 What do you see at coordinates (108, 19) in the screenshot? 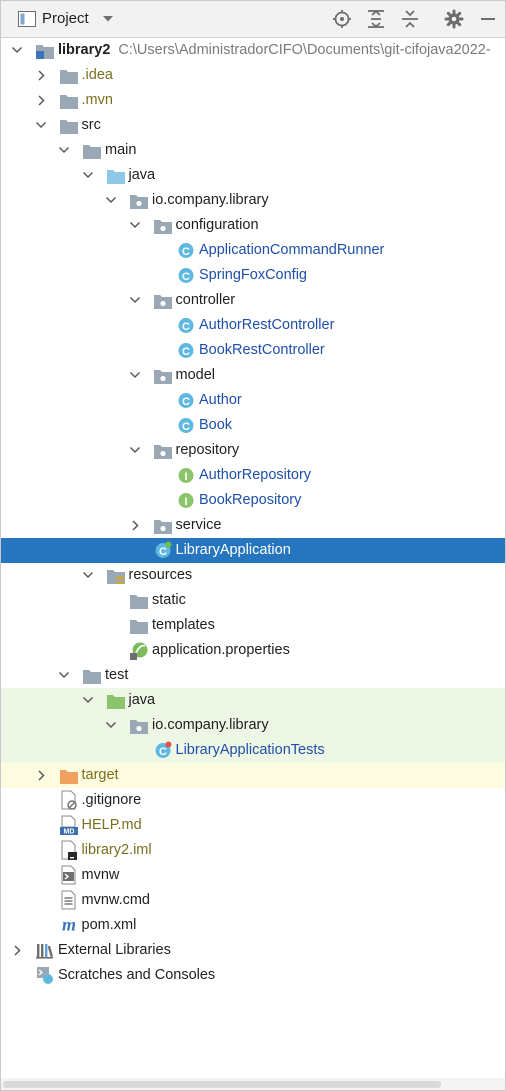
I see `dropdown-chevron-icon` at bounding box center [108, 19].